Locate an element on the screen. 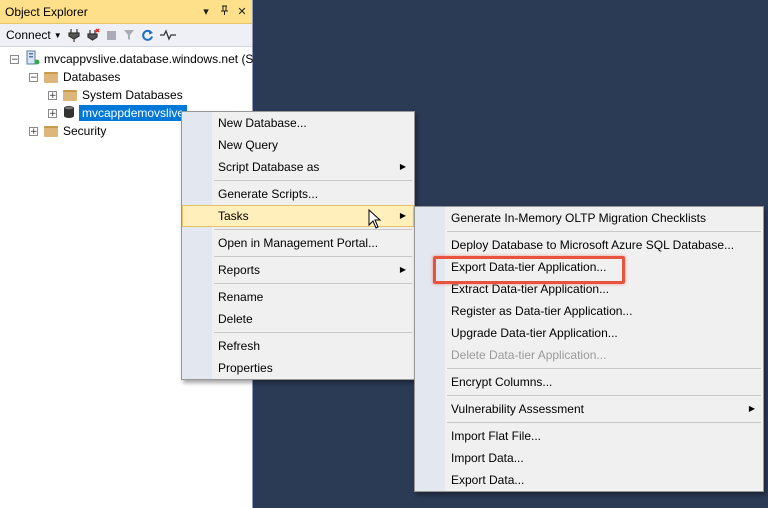 Image resolution: width=768 pixels, height=508 pixels. database-icon is located at coordinates (69, 113).